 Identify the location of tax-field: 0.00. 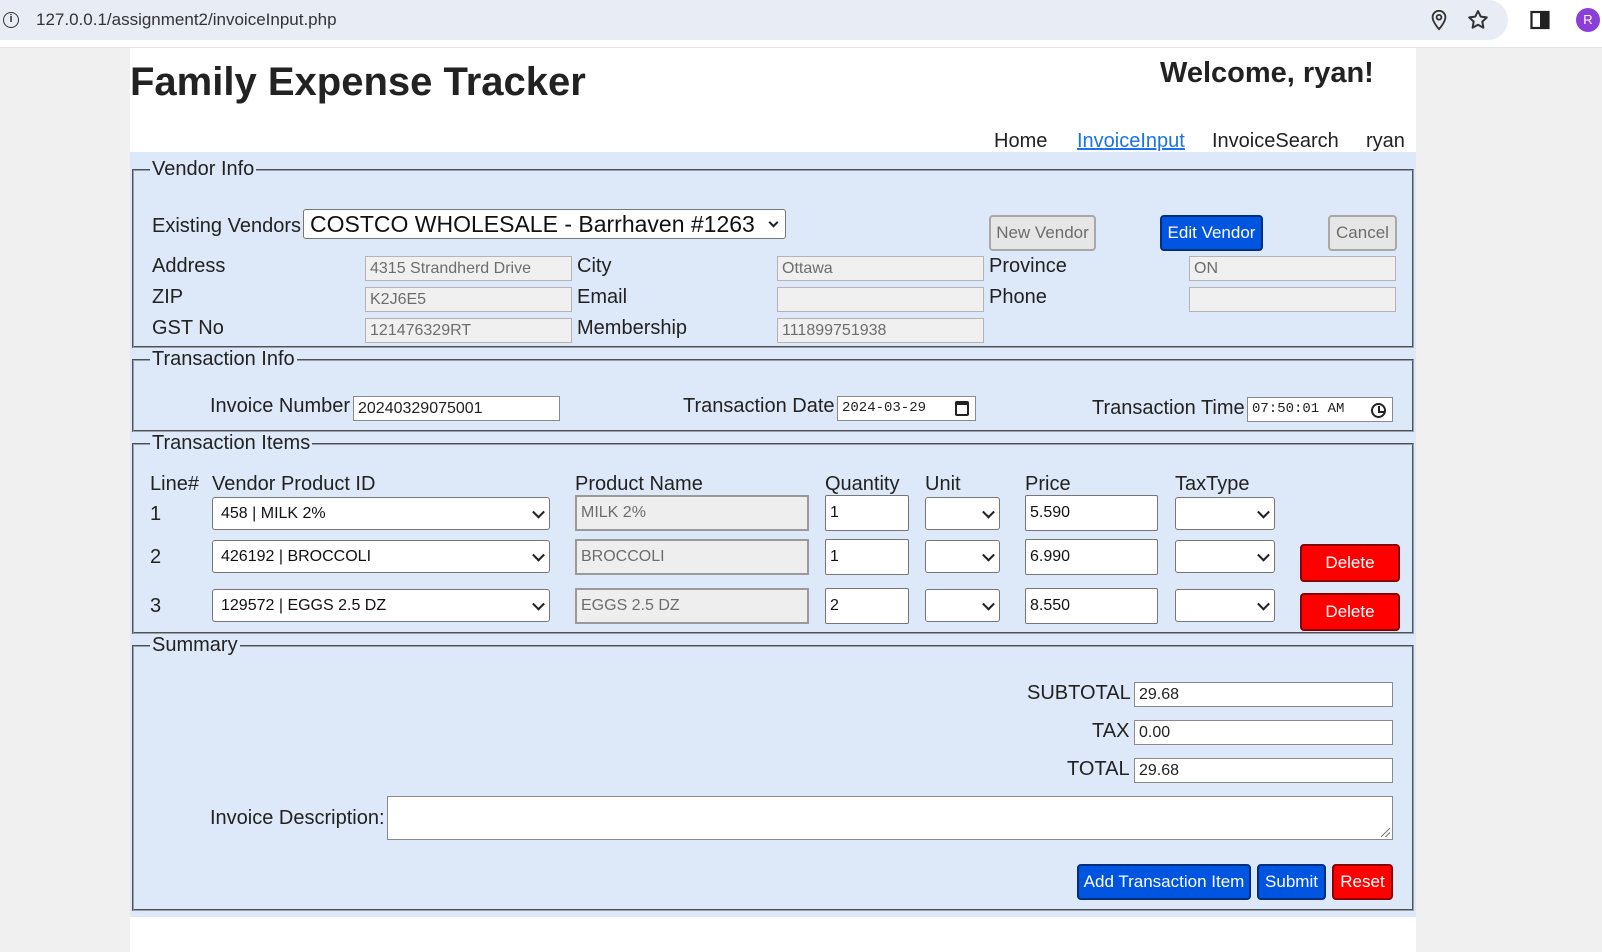
(1263, 732).